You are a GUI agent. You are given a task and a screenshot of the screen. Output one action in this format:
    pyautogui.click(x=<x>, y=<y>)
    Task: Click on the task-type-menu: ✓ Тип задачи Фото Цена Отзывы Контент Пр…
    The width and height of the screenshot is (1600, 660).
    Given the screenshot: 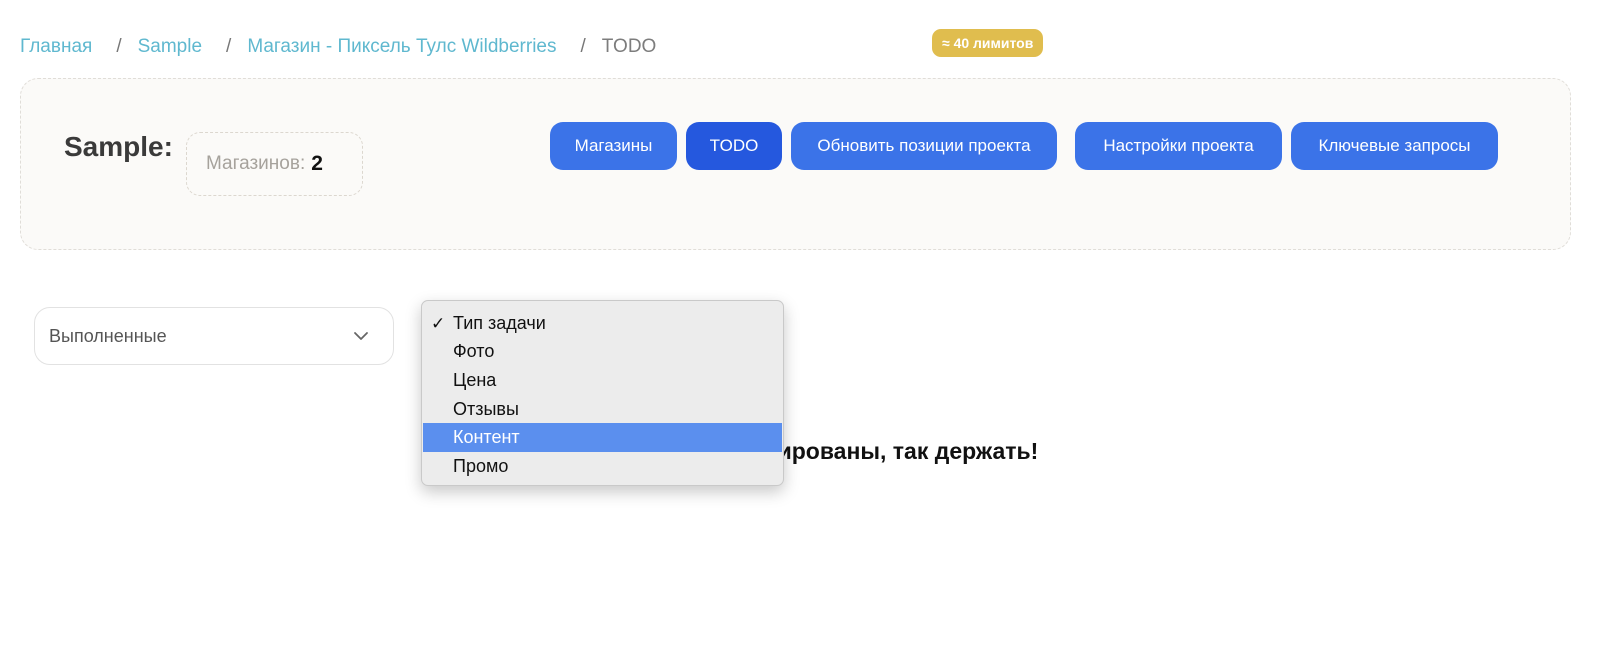 What is the action you would take?
    pyautogui.click(x=602, y=393)
    